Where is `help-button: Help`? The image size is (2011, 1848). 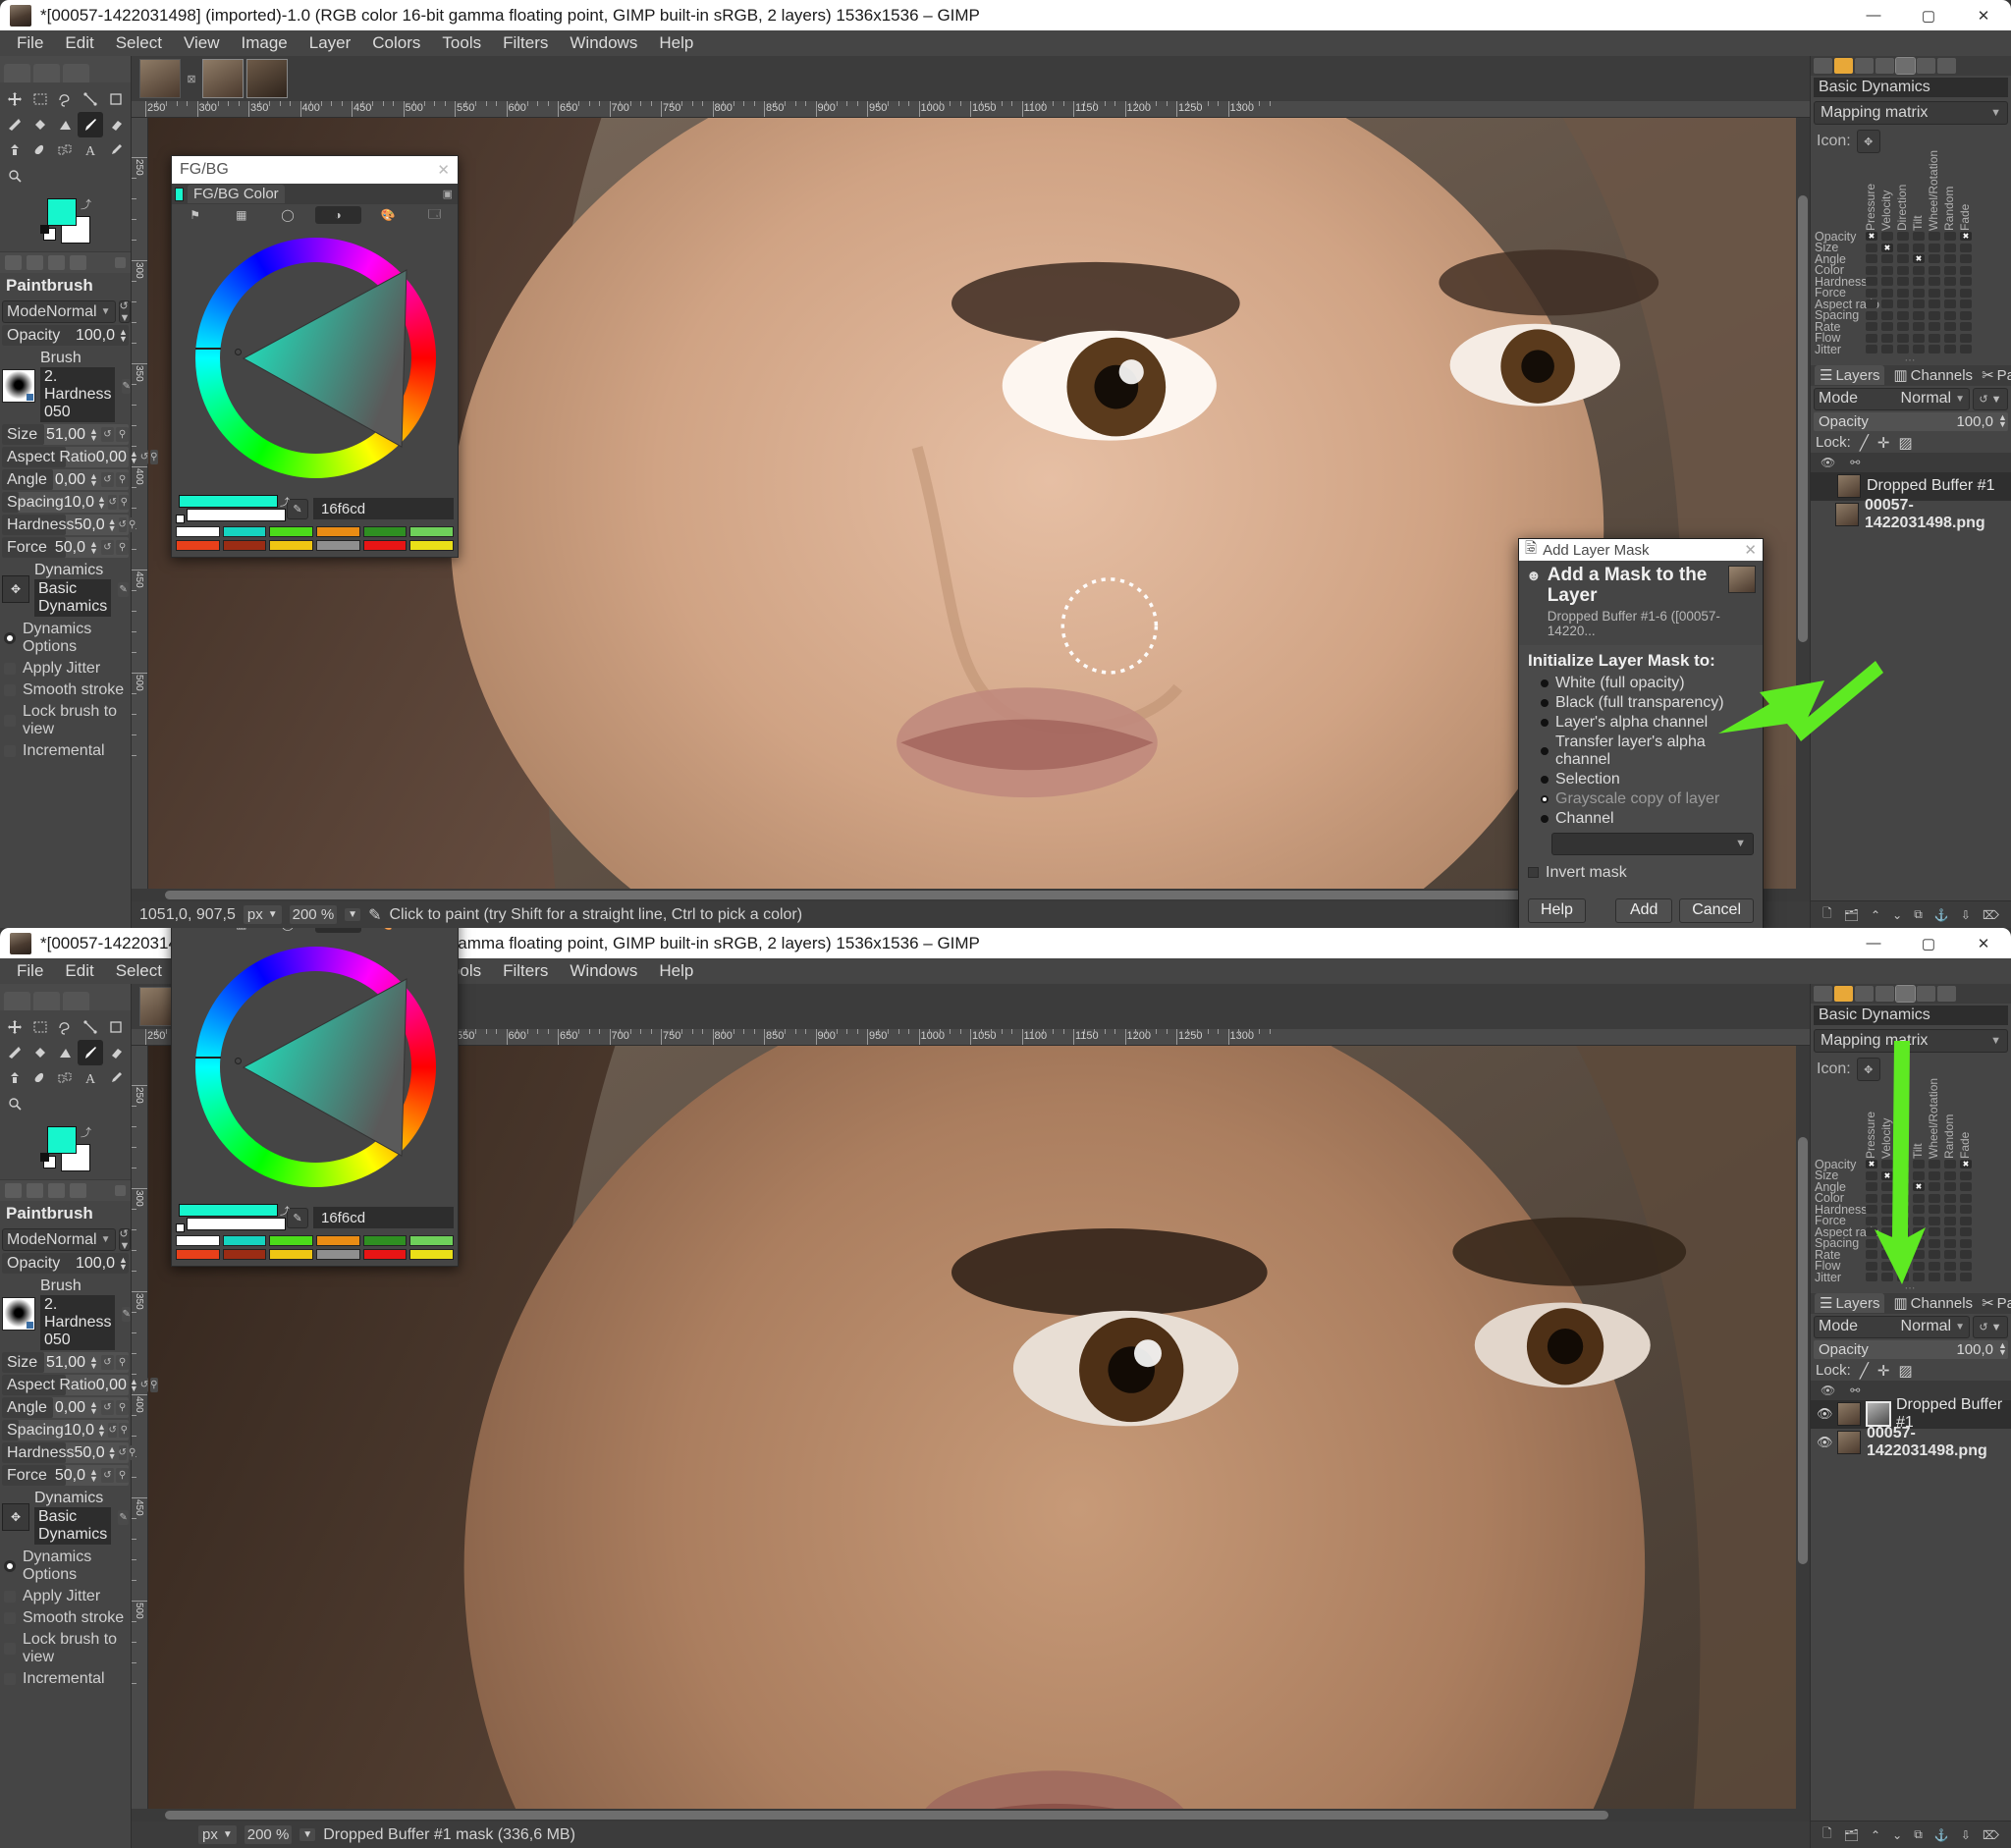 help-button: Help is located at coordinates (1557, 910).